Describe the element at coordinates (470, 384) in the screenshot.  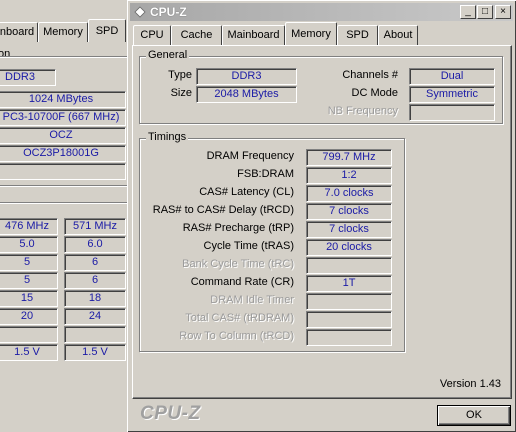
I see `version-label: Version 1.43` at that location.